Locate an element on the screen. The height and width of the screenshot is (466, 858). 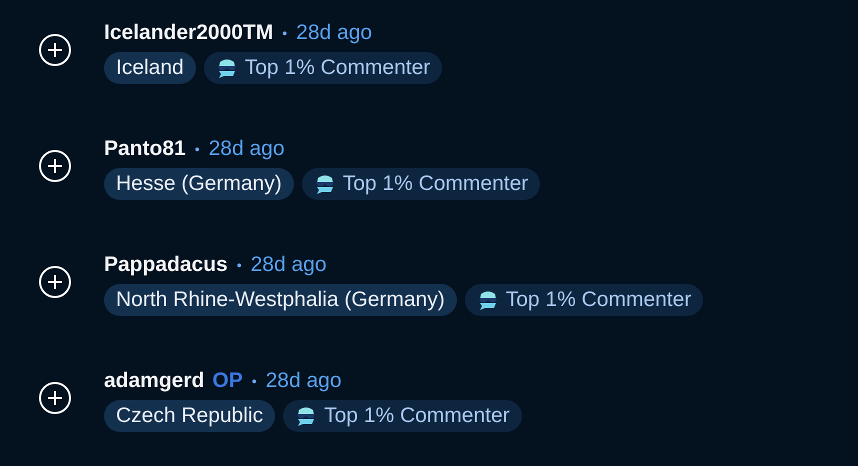
username: adamgerd is located at coordinates (154, 381).